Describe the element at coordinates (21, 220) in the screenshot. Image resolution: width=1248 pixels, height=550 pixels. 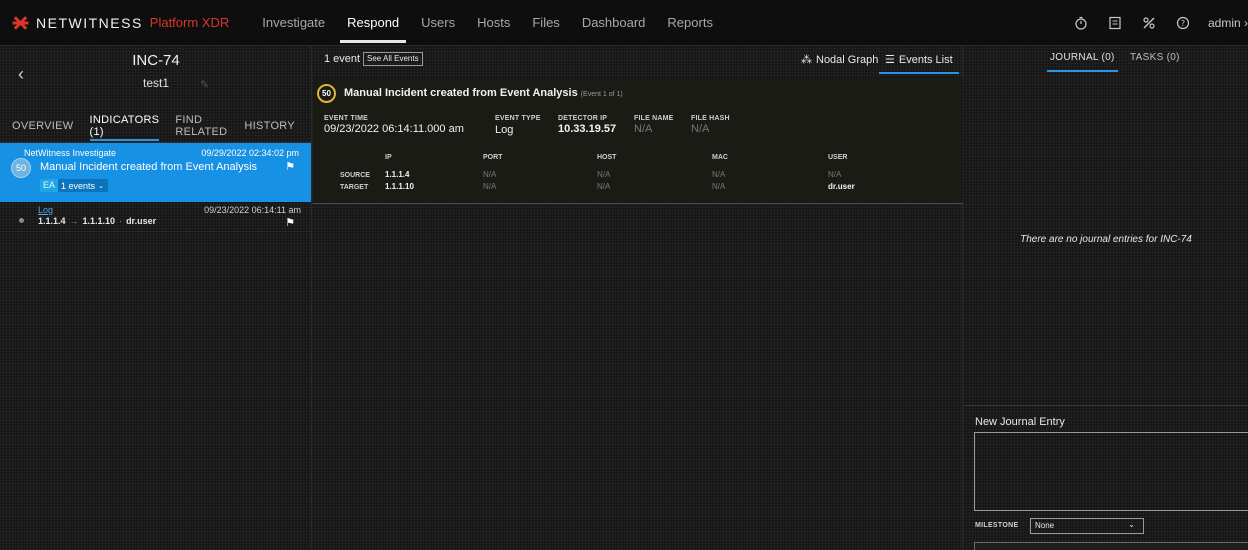
I see `timeline-dot` at that location.